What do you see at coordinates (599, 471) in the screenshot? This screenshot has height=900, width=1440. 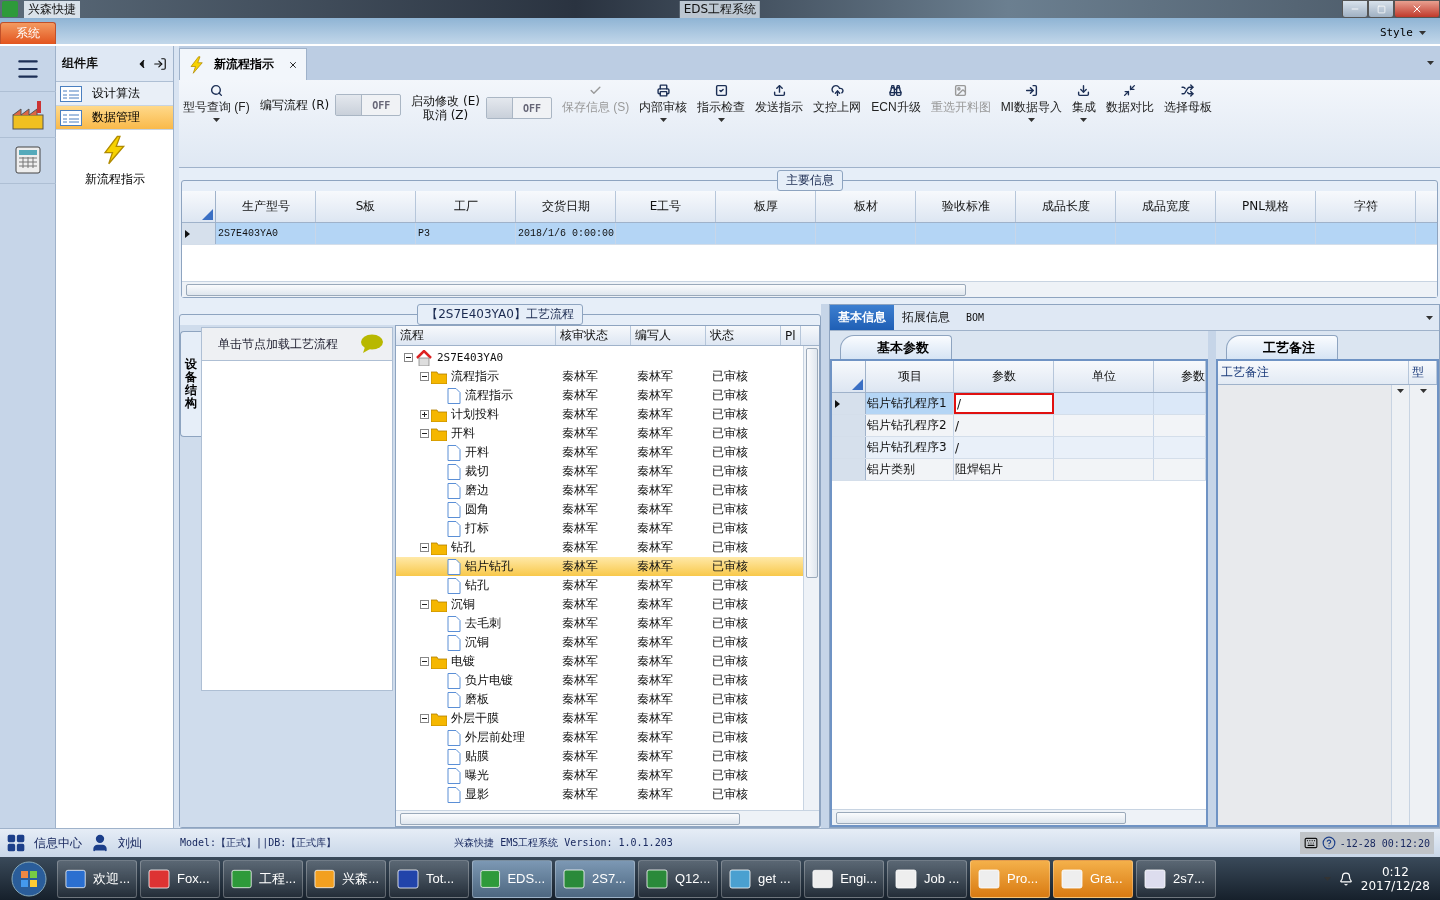 I see `tree-row: 裁切 秦林军 秦林军 已审核` at bounding box center [599, 471].